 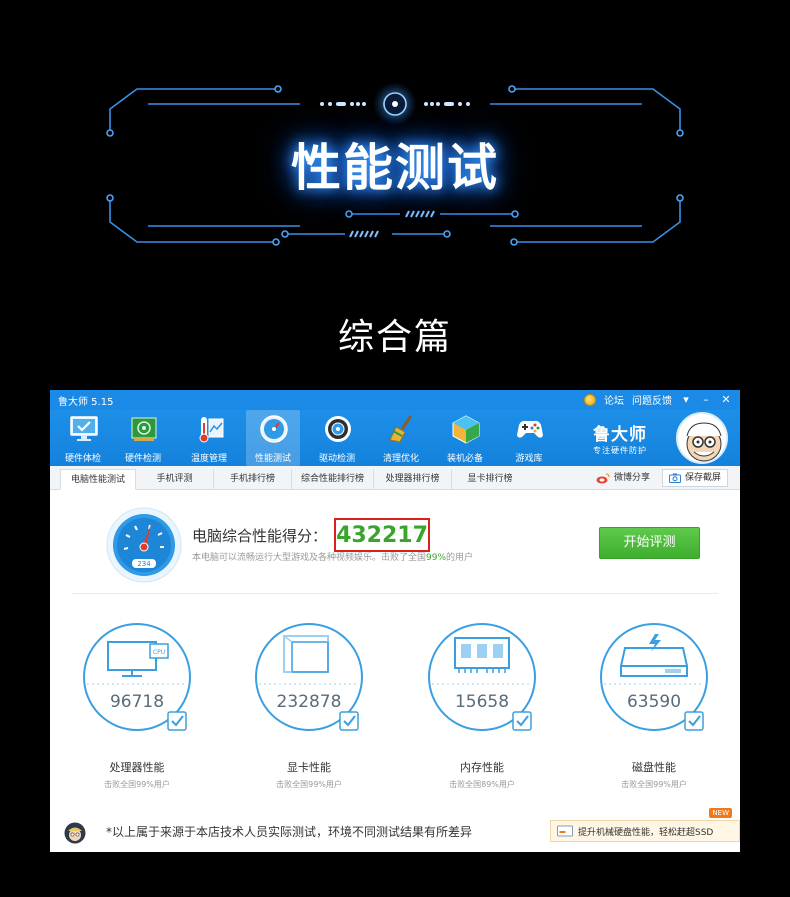 I want to click on cpu-monitor-icon: CPU, so click(x=137, y=677).